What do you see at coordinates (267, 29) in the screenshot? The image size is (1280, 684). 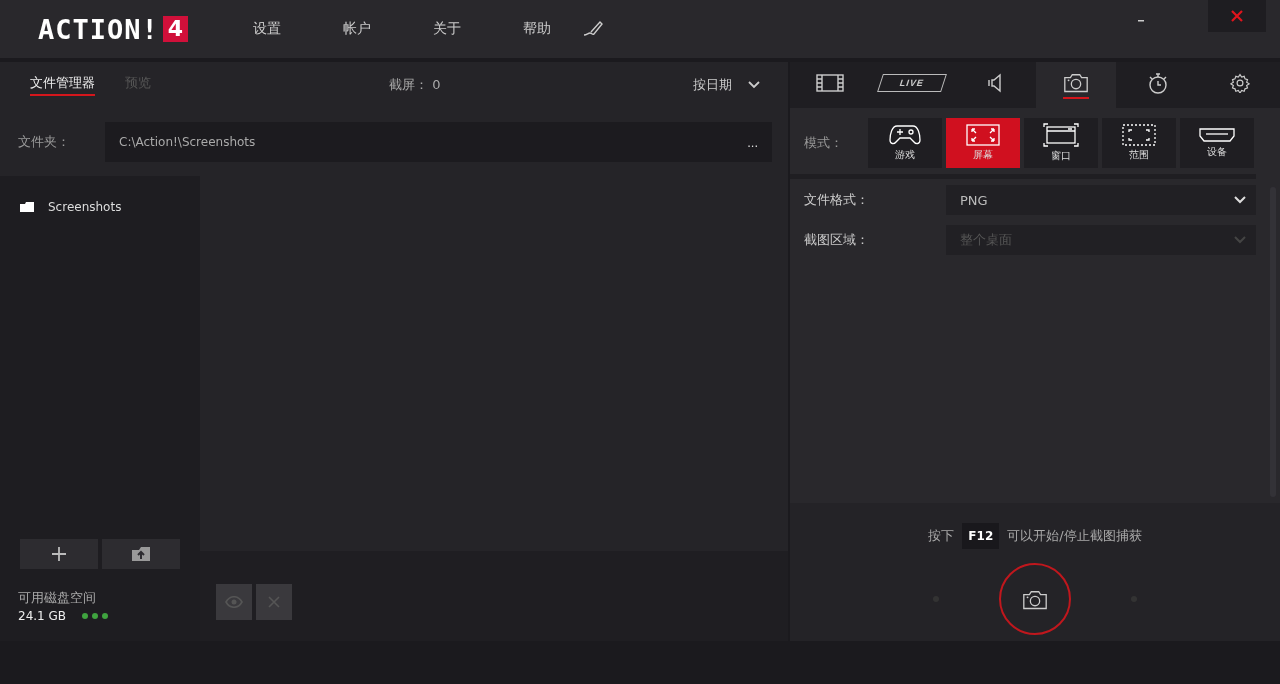 I see `menu-item: 设置` at bounding box center [267, 29].